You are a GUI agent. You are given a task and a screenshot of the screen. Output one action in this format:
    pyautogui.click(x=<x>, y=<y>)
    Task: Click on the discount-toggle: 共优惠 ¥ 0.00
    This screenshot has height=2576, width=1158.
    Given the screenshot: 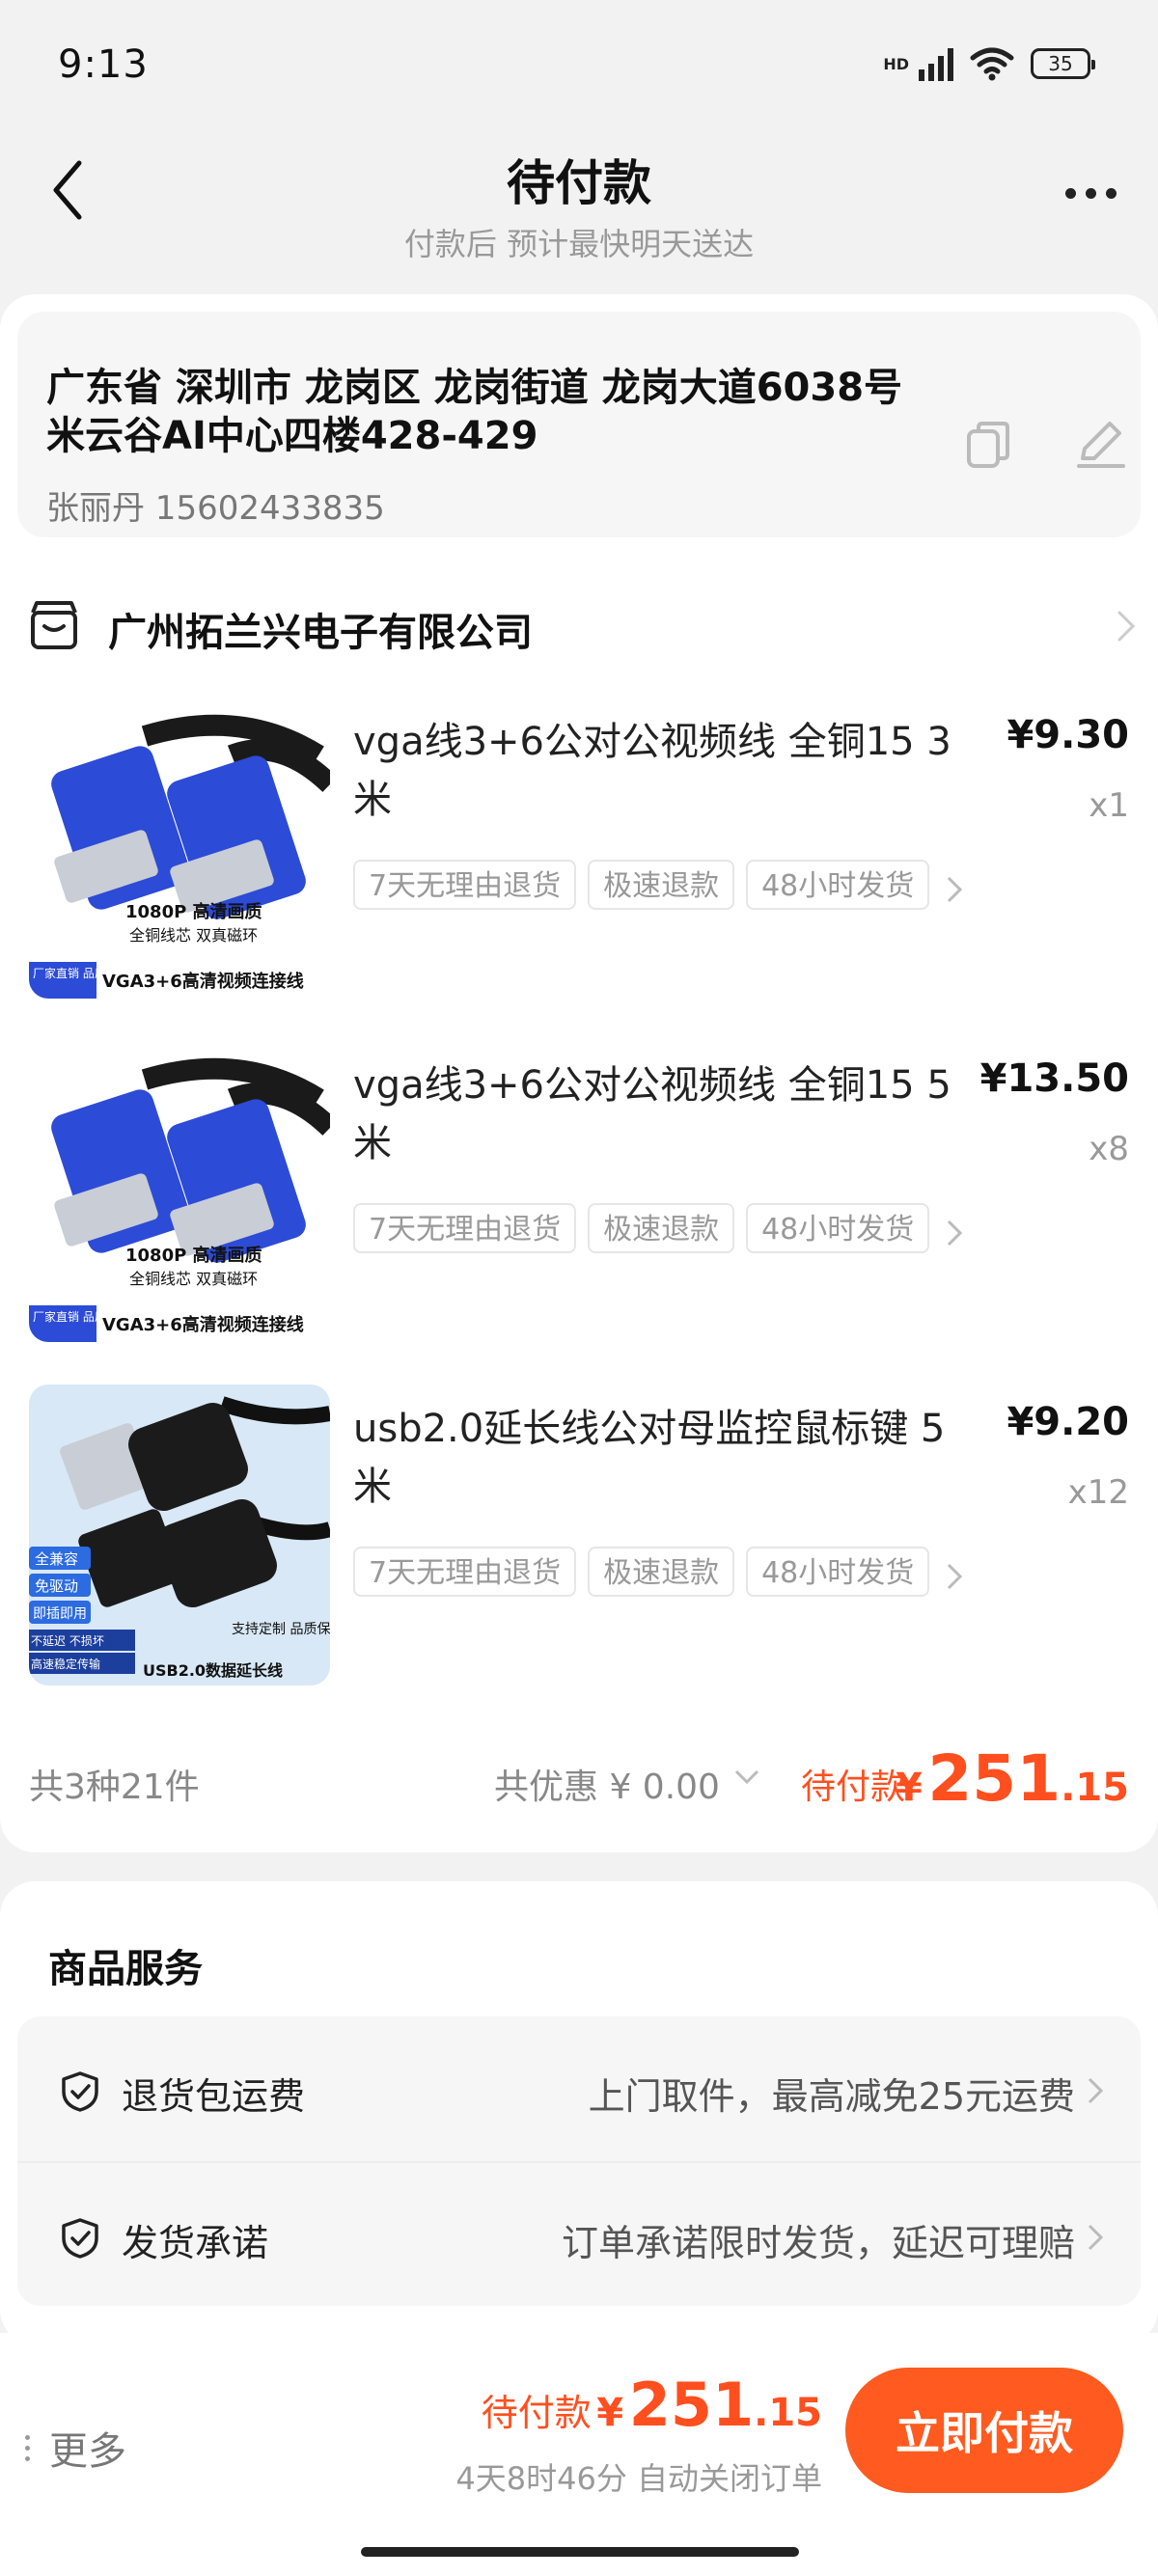 What is the action you would take?
    pyautogui.click(x=607, y=1784)
    